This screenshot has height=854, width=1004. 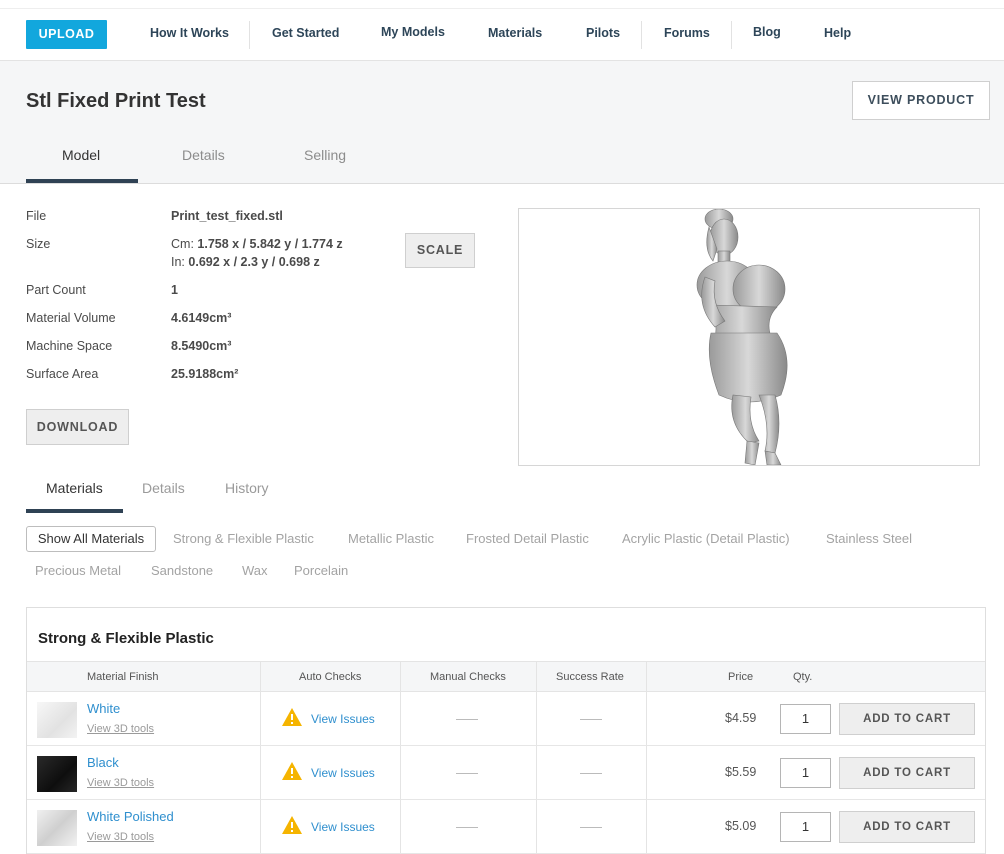 What do you see at coordinates (803, 677) in the screenshot?
I see `col-qty: Qty.` at bounding box center [803, 677].